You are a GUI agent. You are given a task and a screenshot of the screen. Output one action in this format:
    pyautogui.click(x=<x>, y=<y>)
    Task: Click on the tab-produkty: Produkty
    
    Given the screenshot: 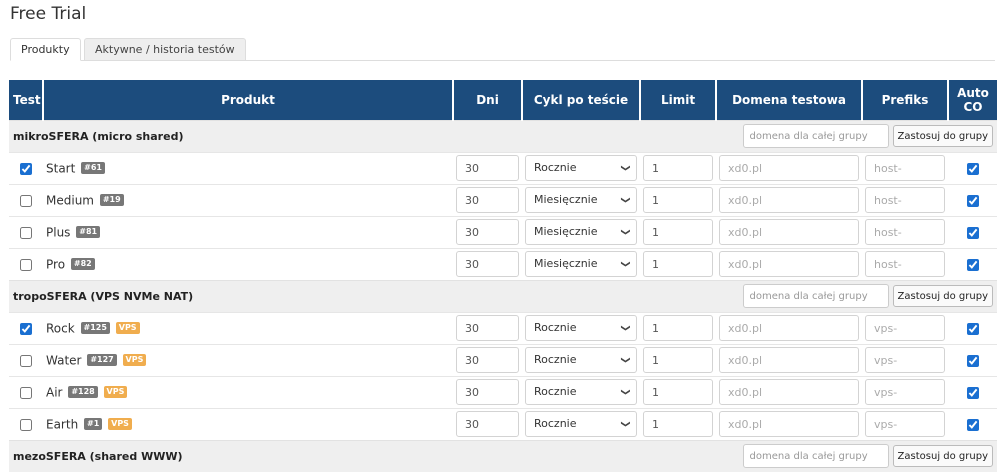 What is the action you would take?
    pyautogui.click(x=45, y=49)
    